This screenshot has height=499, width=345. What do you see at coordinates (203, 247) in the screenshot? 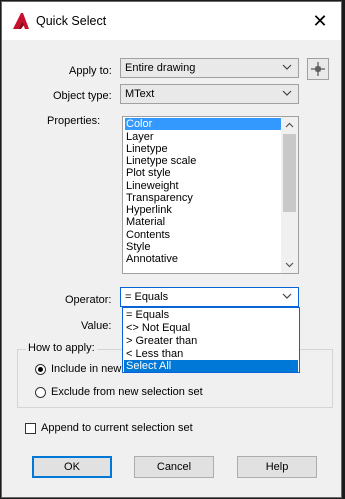
I see `property-item-style: Style` at bounding box center [203, 247].